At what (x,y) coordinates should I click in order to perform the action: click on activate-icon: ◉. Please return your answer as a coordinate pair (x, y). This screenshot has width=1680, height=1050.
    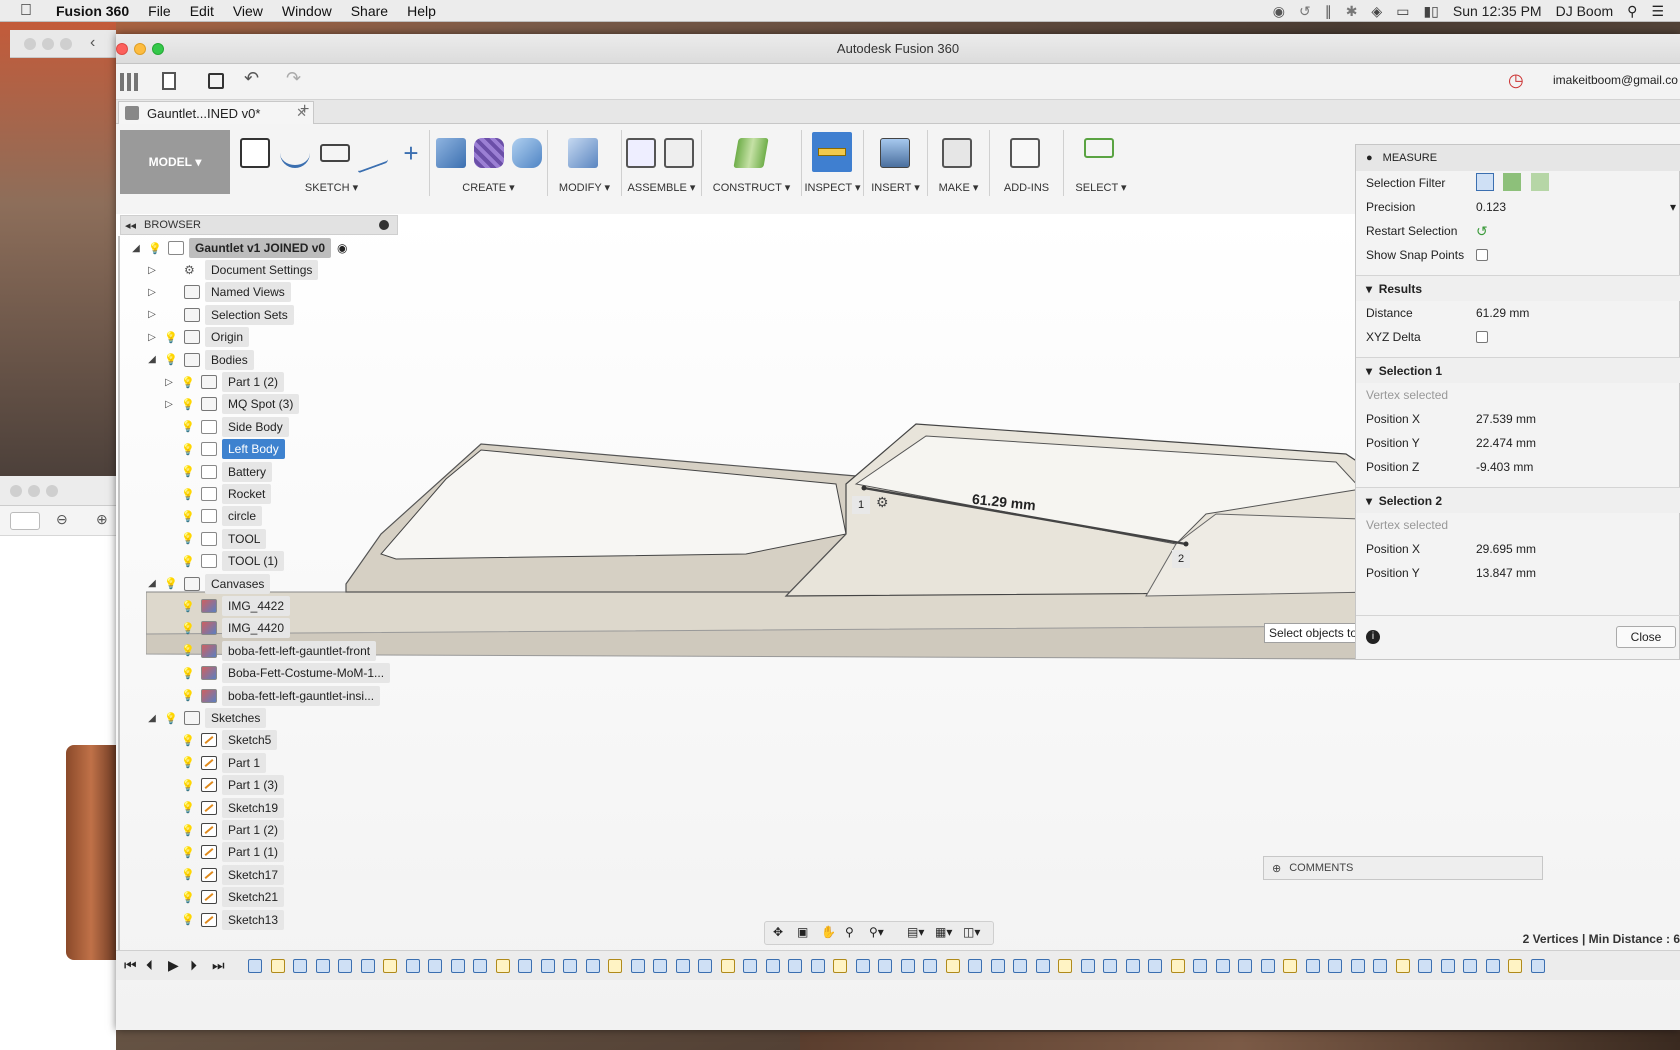
    Looking at the image, I should click on (342, 248).